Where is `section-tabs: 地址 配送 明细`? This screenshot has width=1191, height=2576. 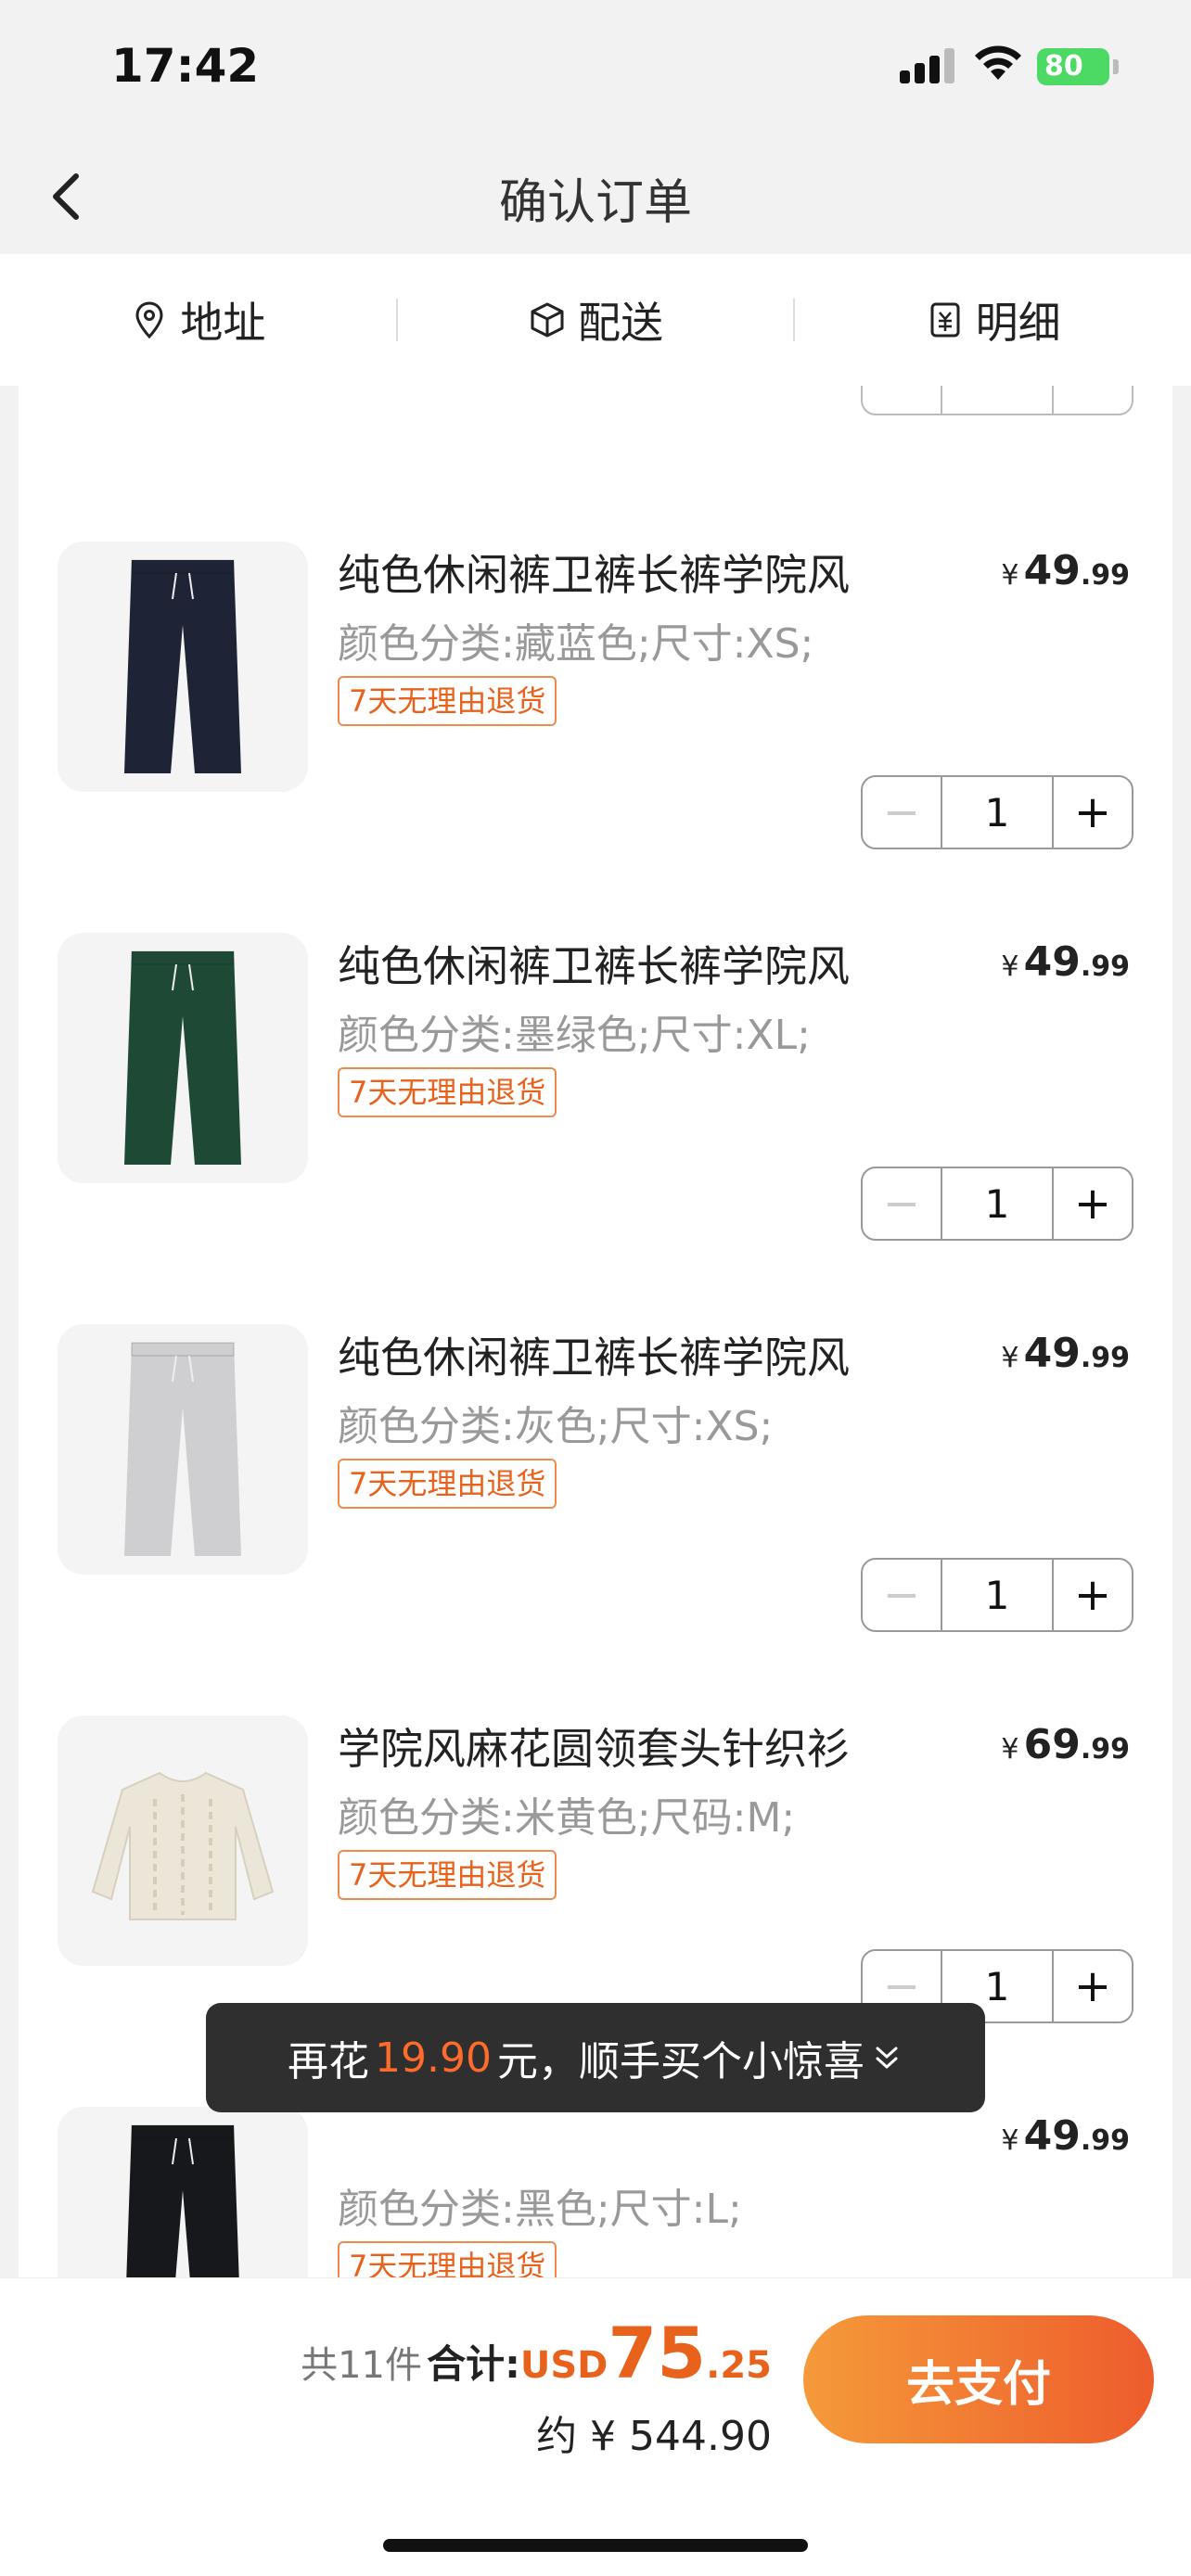
section-tabs: 地址 配送 明细 is located at coordinates (595, 320).